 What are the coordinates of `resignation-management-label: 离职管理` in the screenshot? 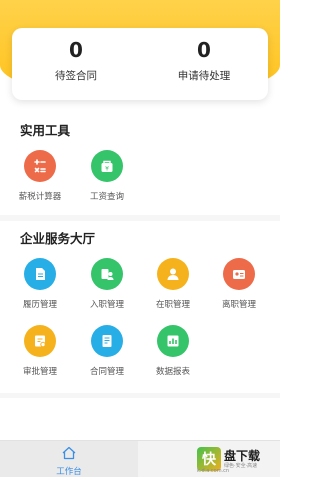 It's located at (238, 305).